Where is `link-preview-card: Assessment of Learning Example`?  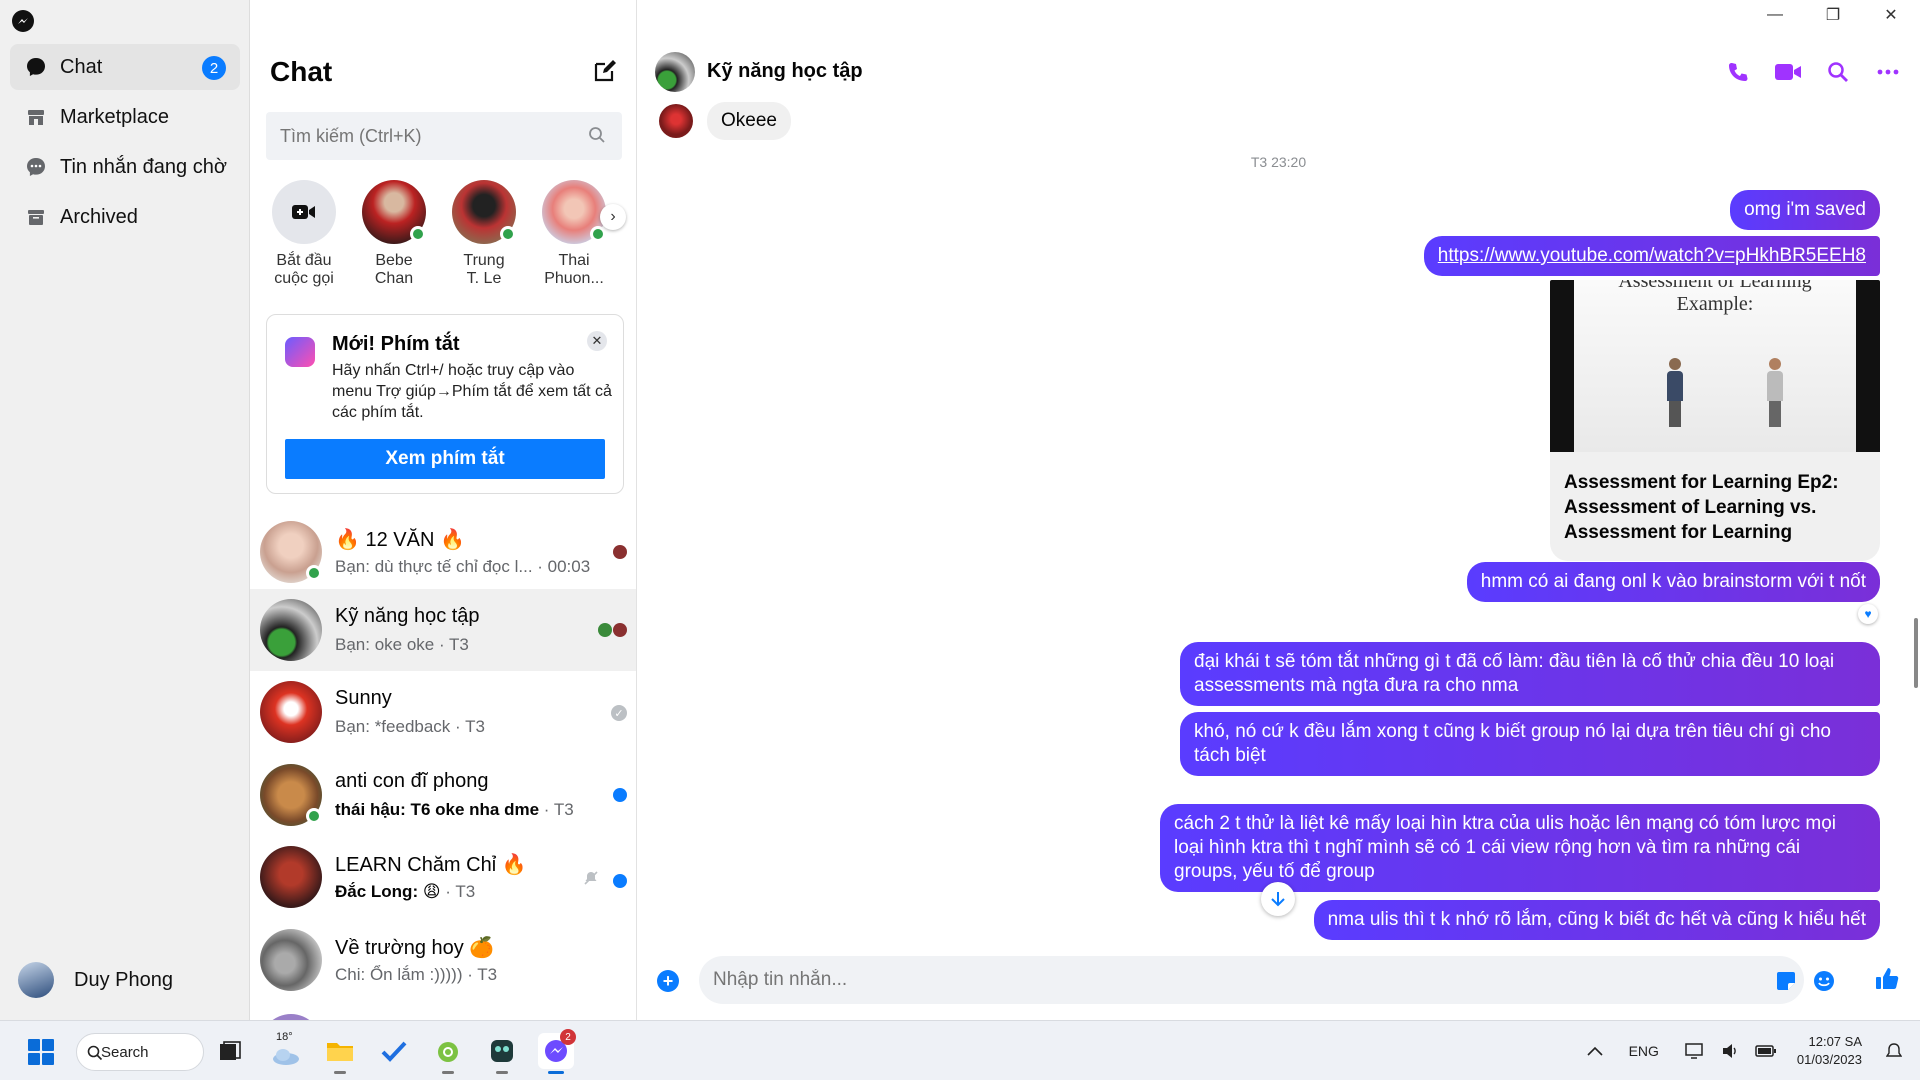
link-preview-card: Assessment of Learning Example is located at coordinates (1715, 420).